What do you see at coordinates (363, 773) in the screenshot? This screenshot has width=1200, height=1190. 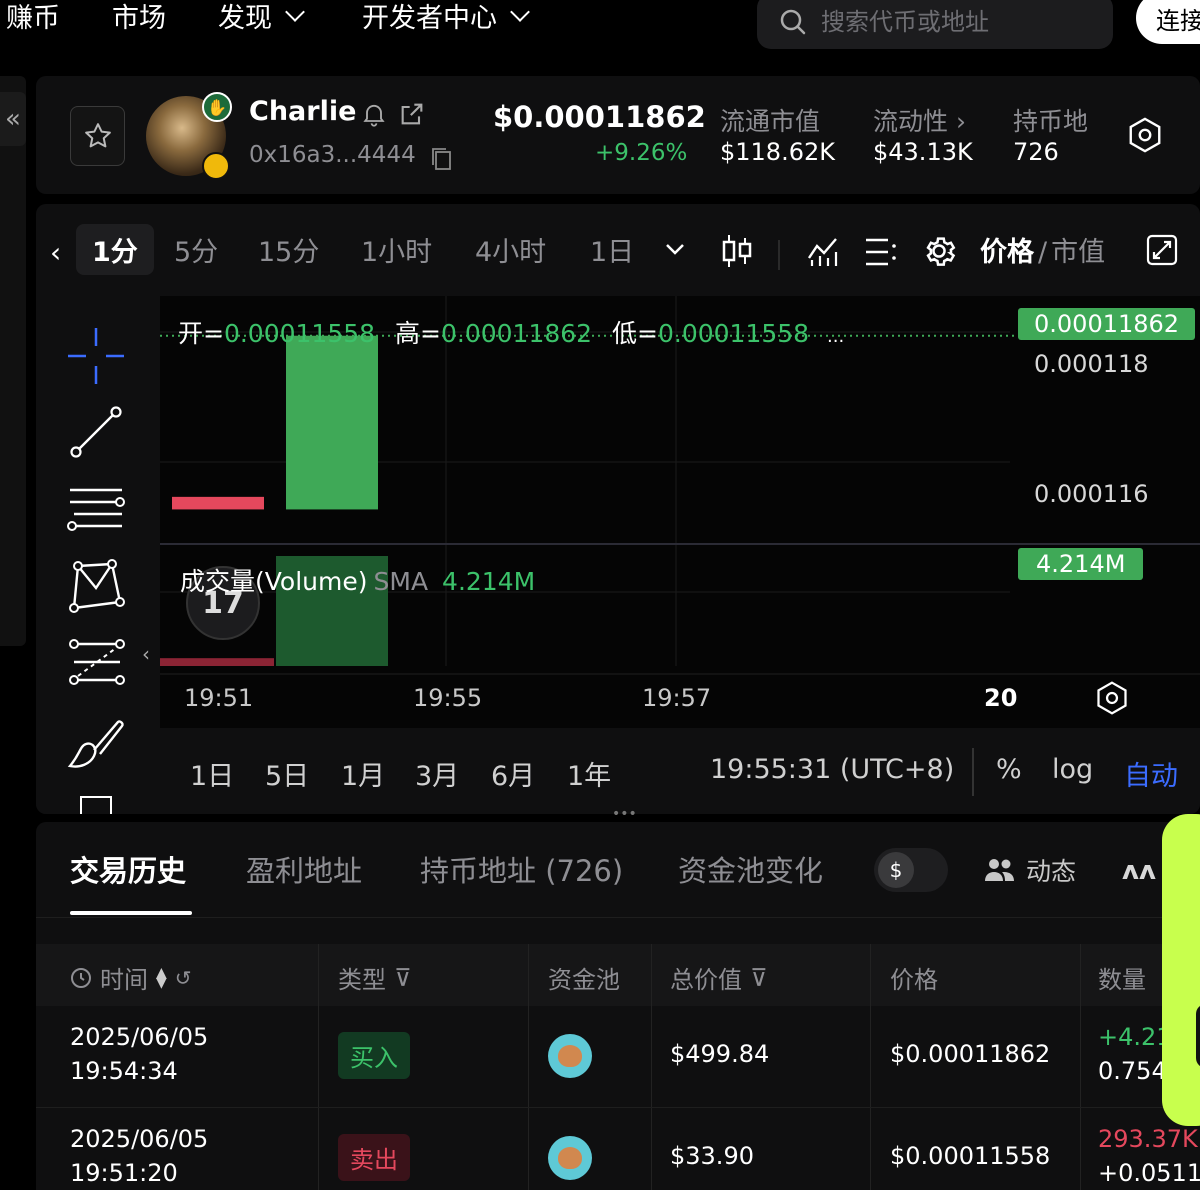 I see `range-1m: 1月` at bounding box center [363, 773].